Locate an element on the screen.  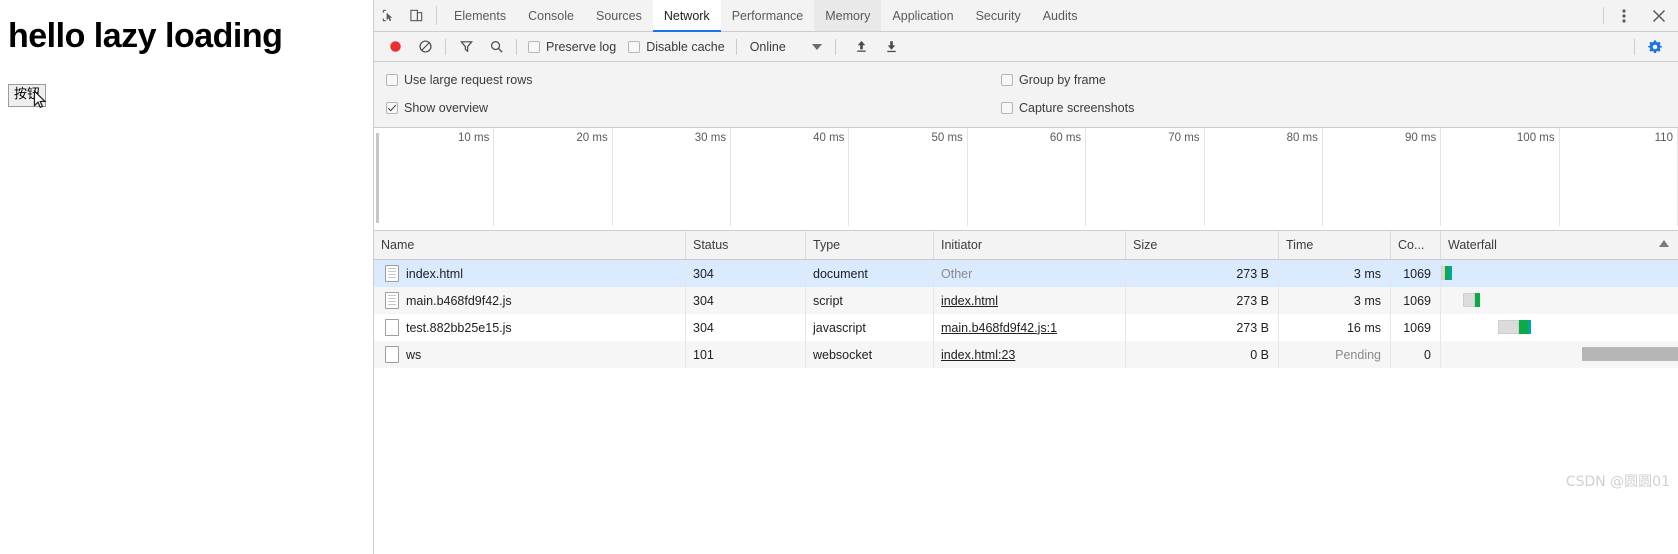
cell-initiator: main.b468fd9f42.js:1 is located at coordinates (1030, 327).